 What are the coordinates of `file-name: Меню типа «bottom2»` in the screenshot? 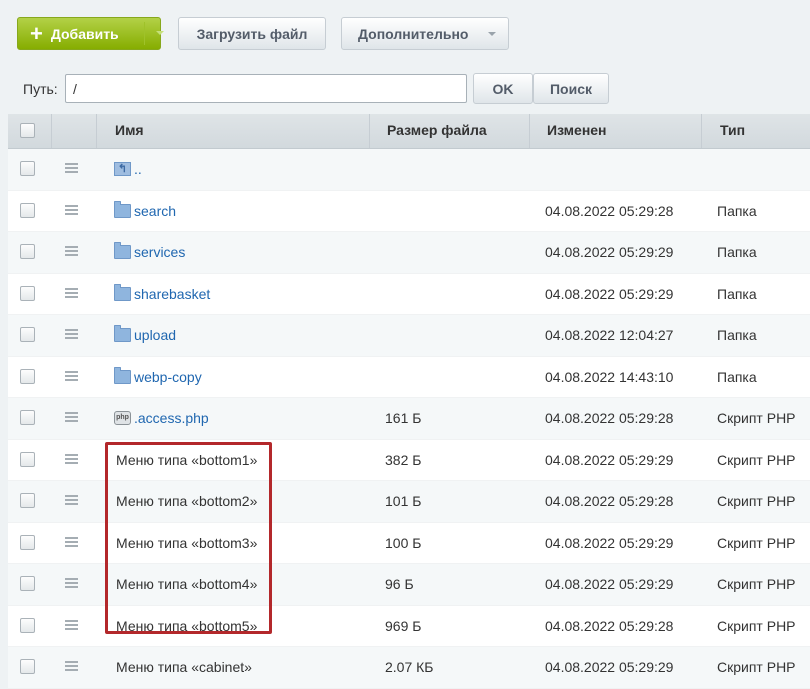 It's located at (186, 501).